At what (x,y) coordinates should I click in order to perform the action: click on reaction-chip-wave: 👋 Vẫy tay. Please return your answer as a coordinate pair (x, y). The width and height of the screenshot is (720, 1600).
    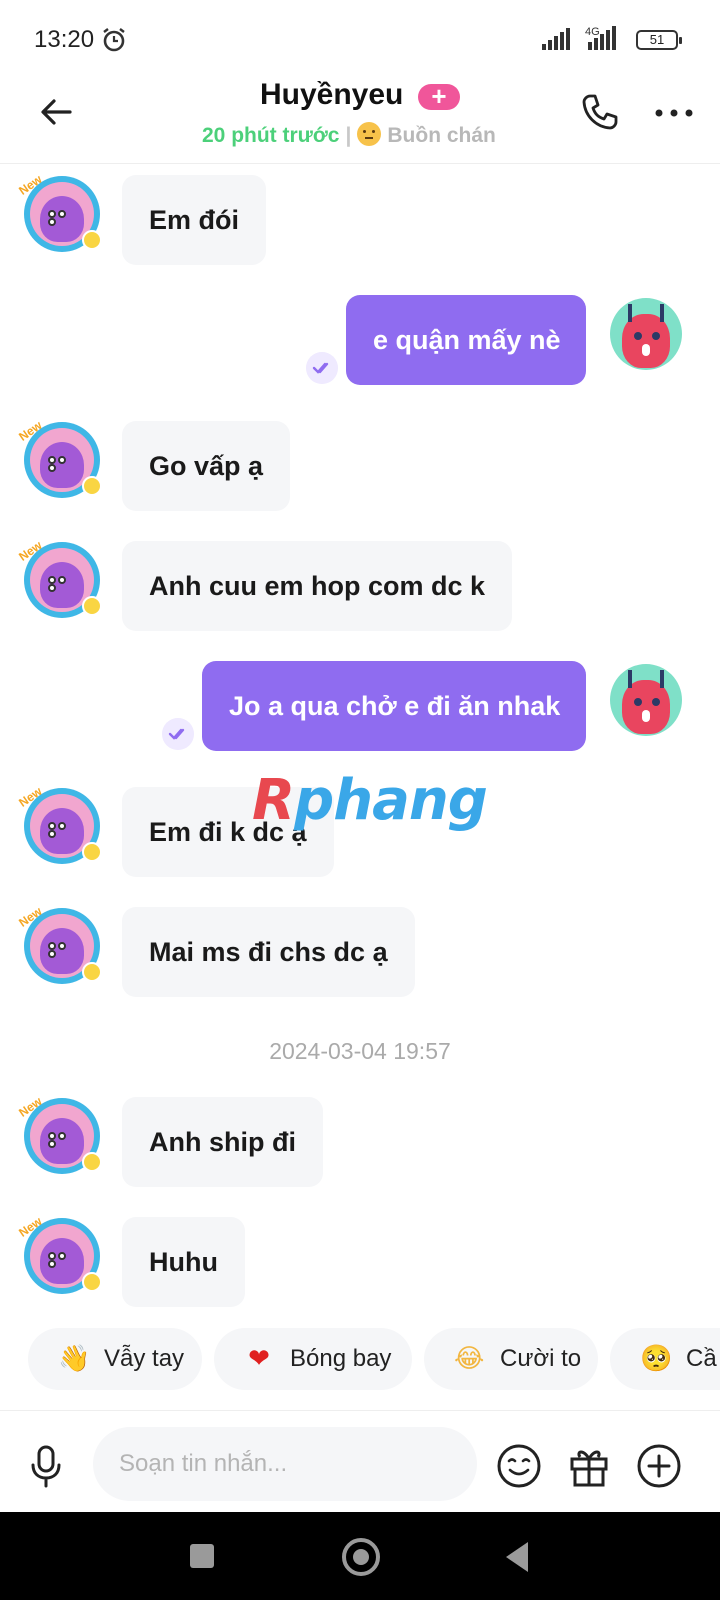
    Looking at the image, I should click on (115, 1359).